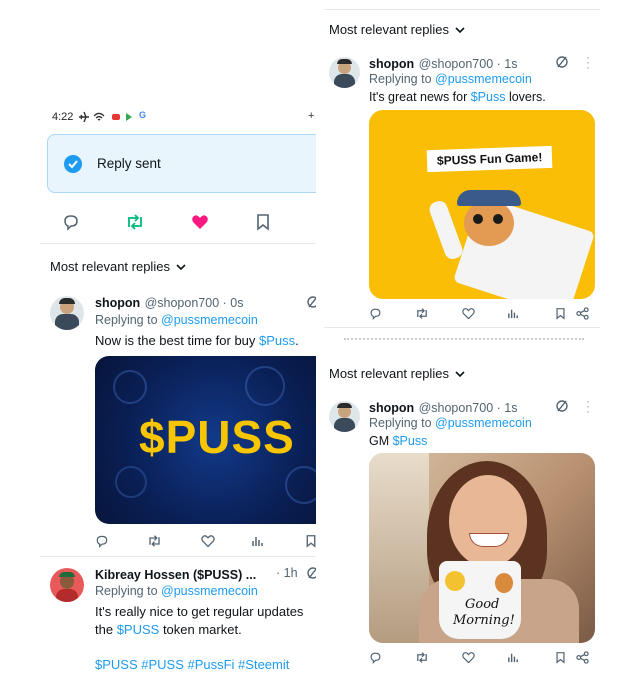 The height and width of the screenshot is (676, 640). I want to click on reply-sent-toast: Reply sent, so click(181, 163).